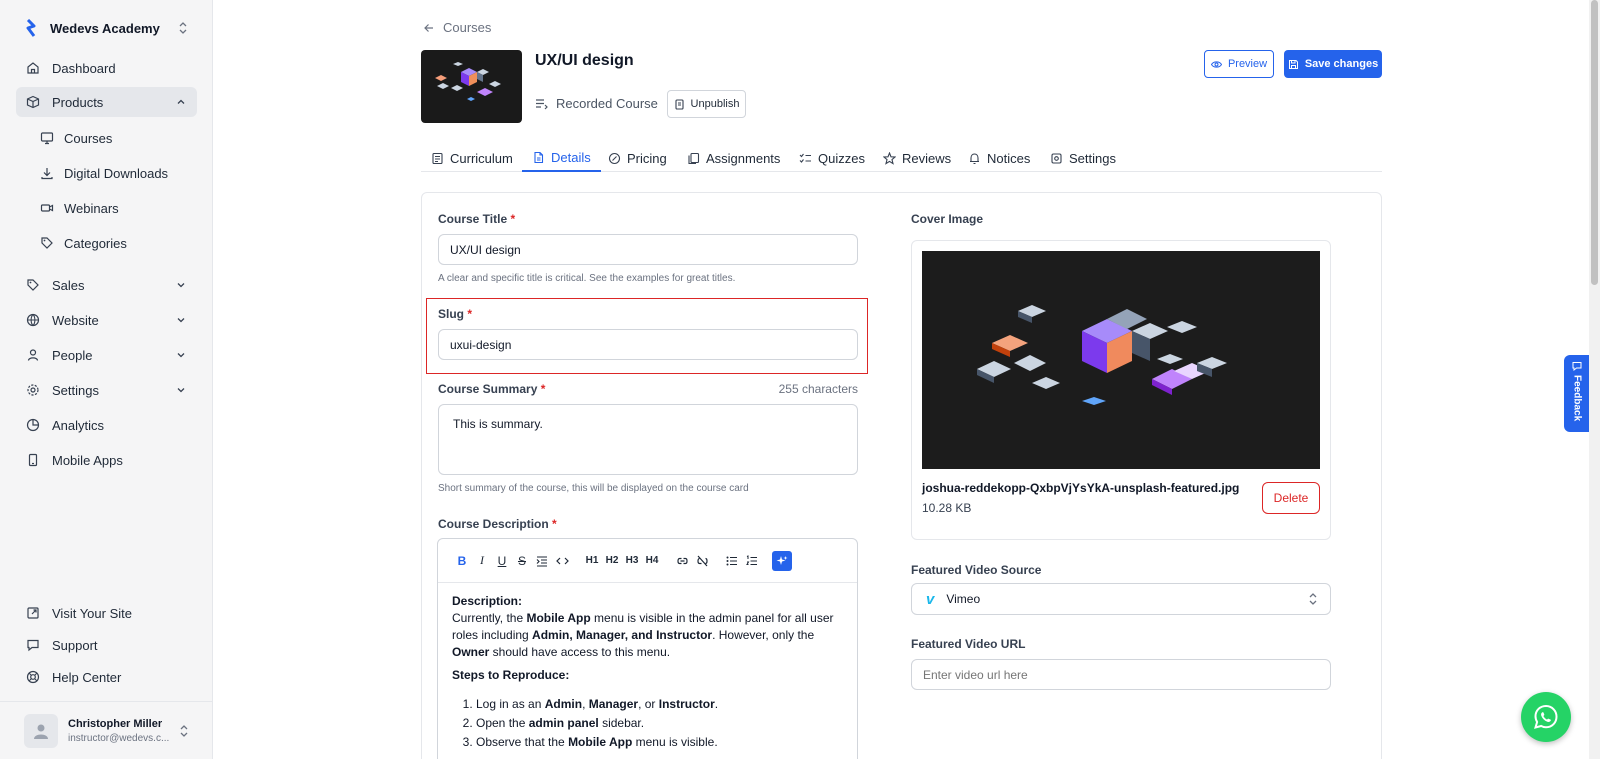 The image size is (1600, 759). What do you see at coordinates (1577, 366) in the screenshot?
I see `chat-icon` at bounding box center [1577, 366].